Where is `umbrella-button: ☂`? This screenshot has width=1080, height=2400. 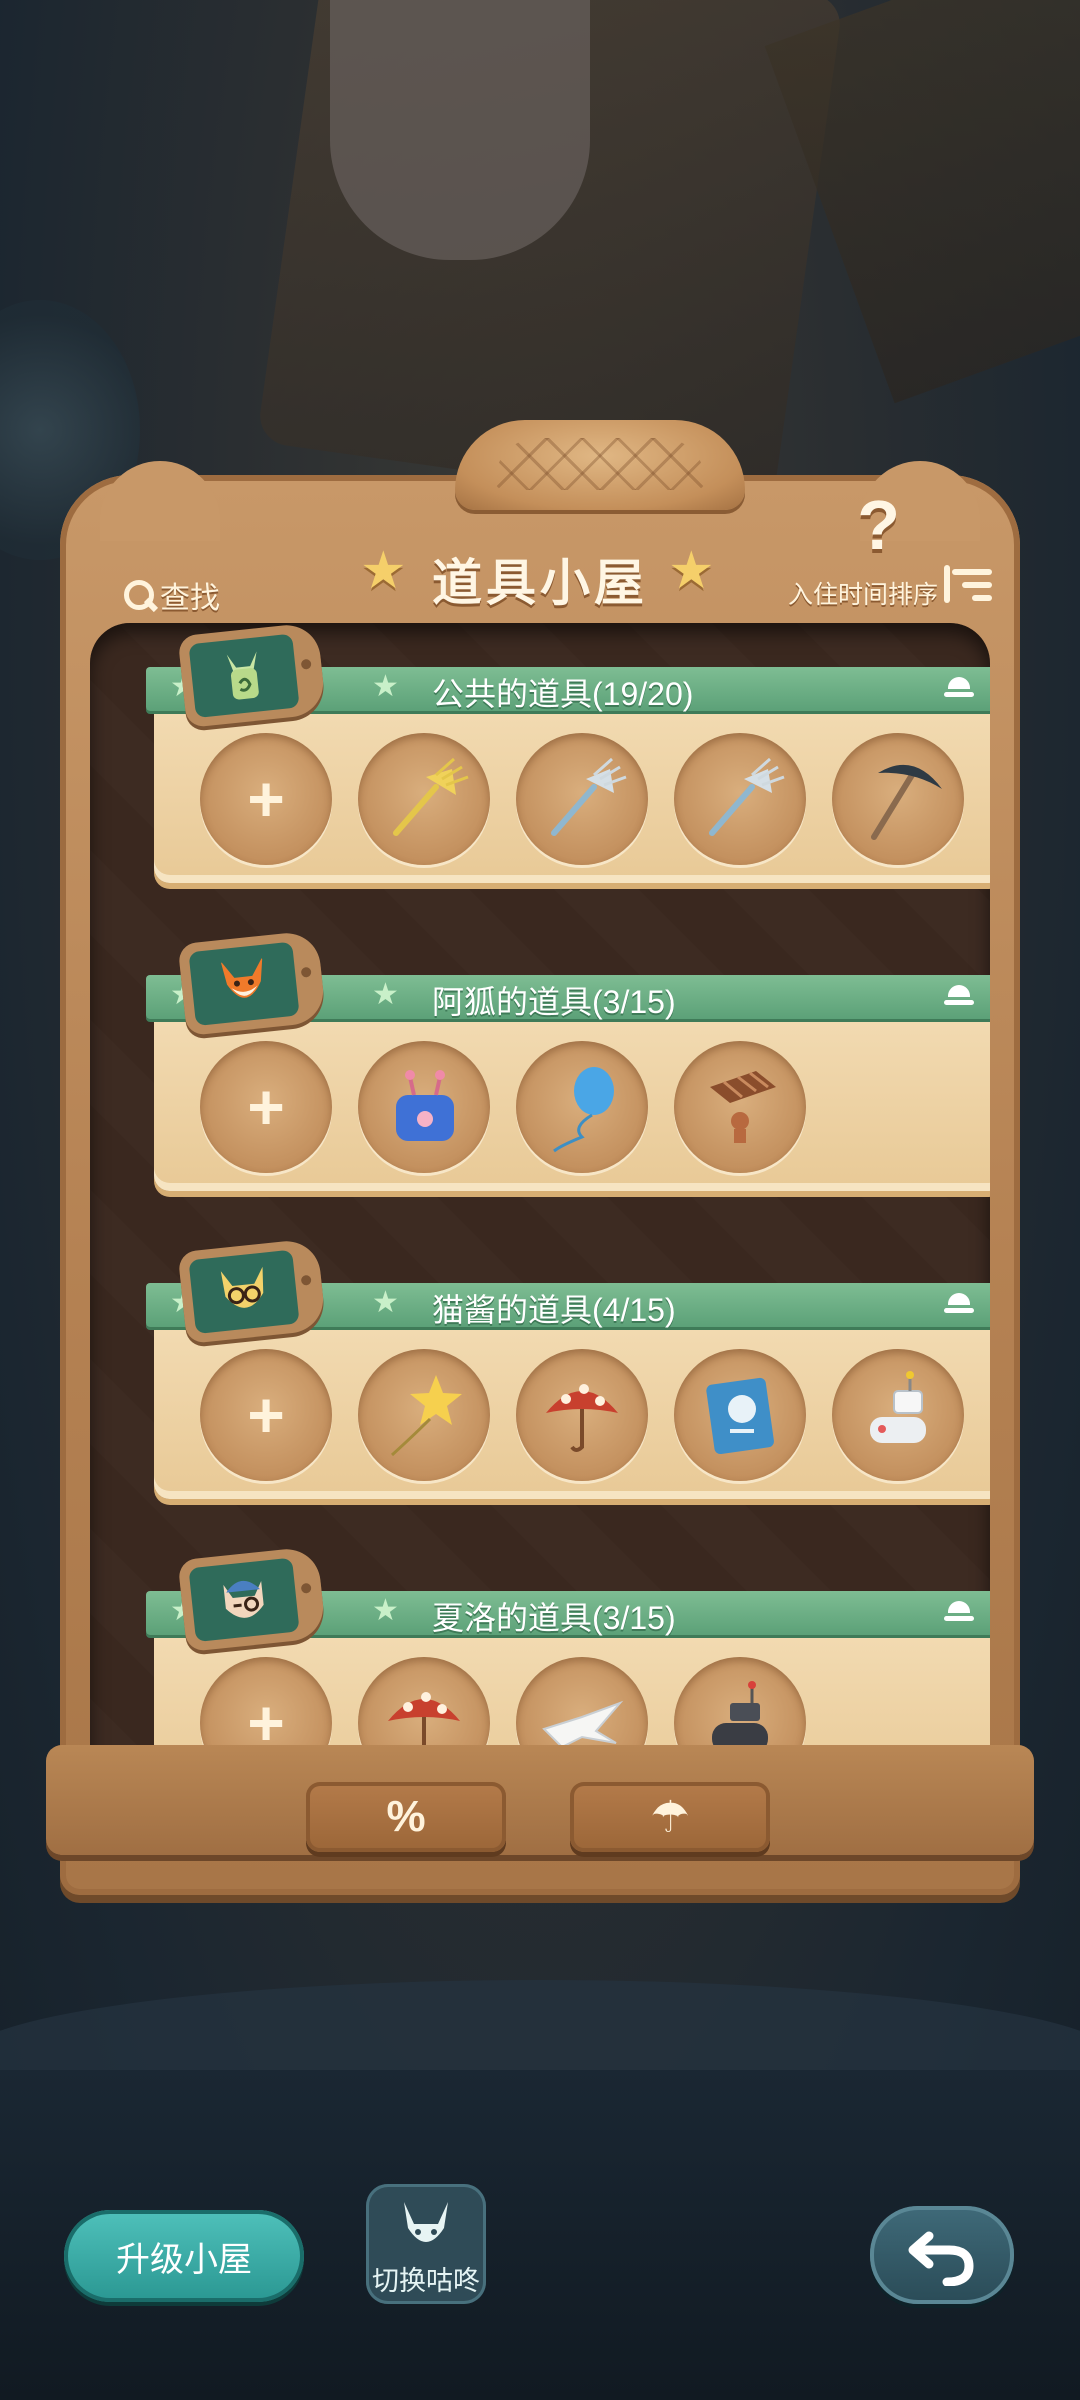 umbrella-button: ☂ is located at coordinates (670, 1817).